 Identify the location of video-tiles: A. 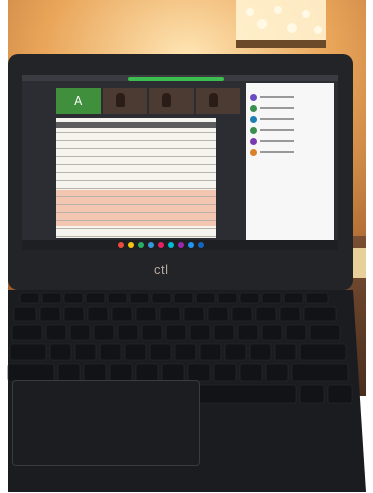
(148, 101).